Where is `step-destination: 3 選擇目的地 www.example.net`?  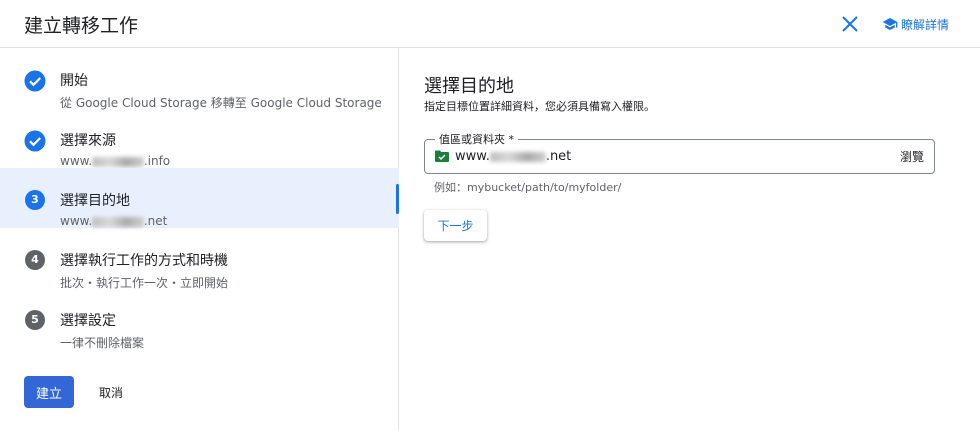
step-destination: 3 選擇目的地 www.example.net is located at coordinates (199, 198).